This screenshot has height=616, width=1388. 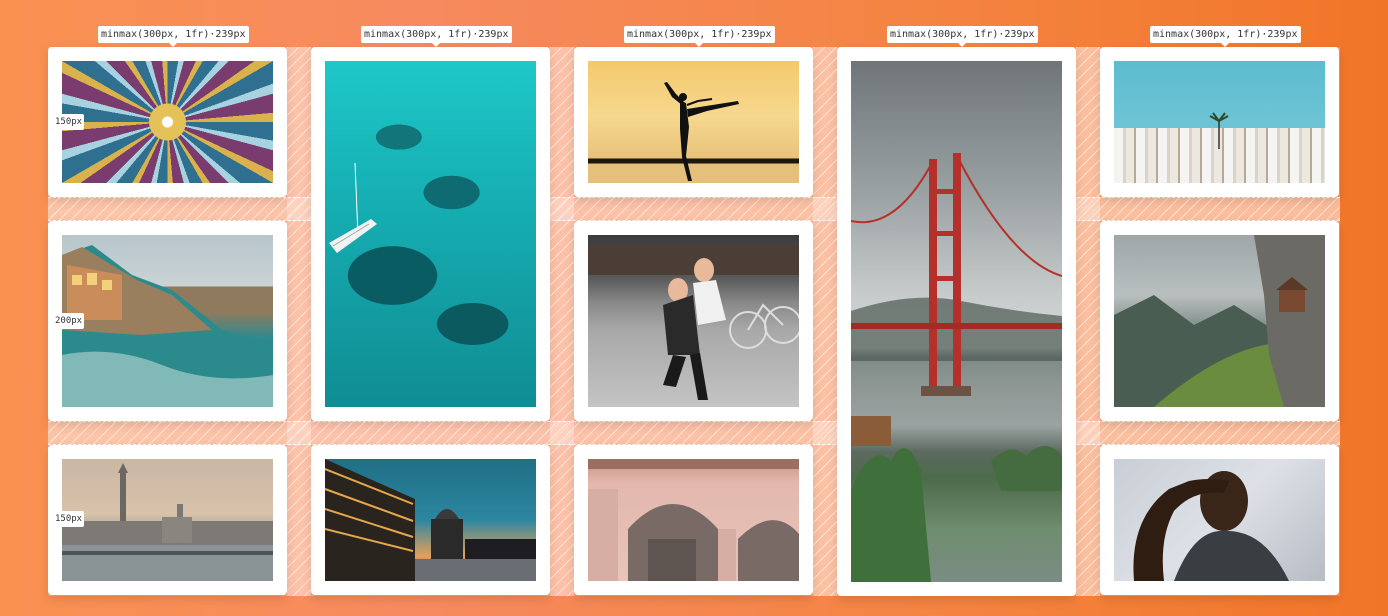 I want to click on golden-gate-bridge-photo, so click(x=956, y=321).